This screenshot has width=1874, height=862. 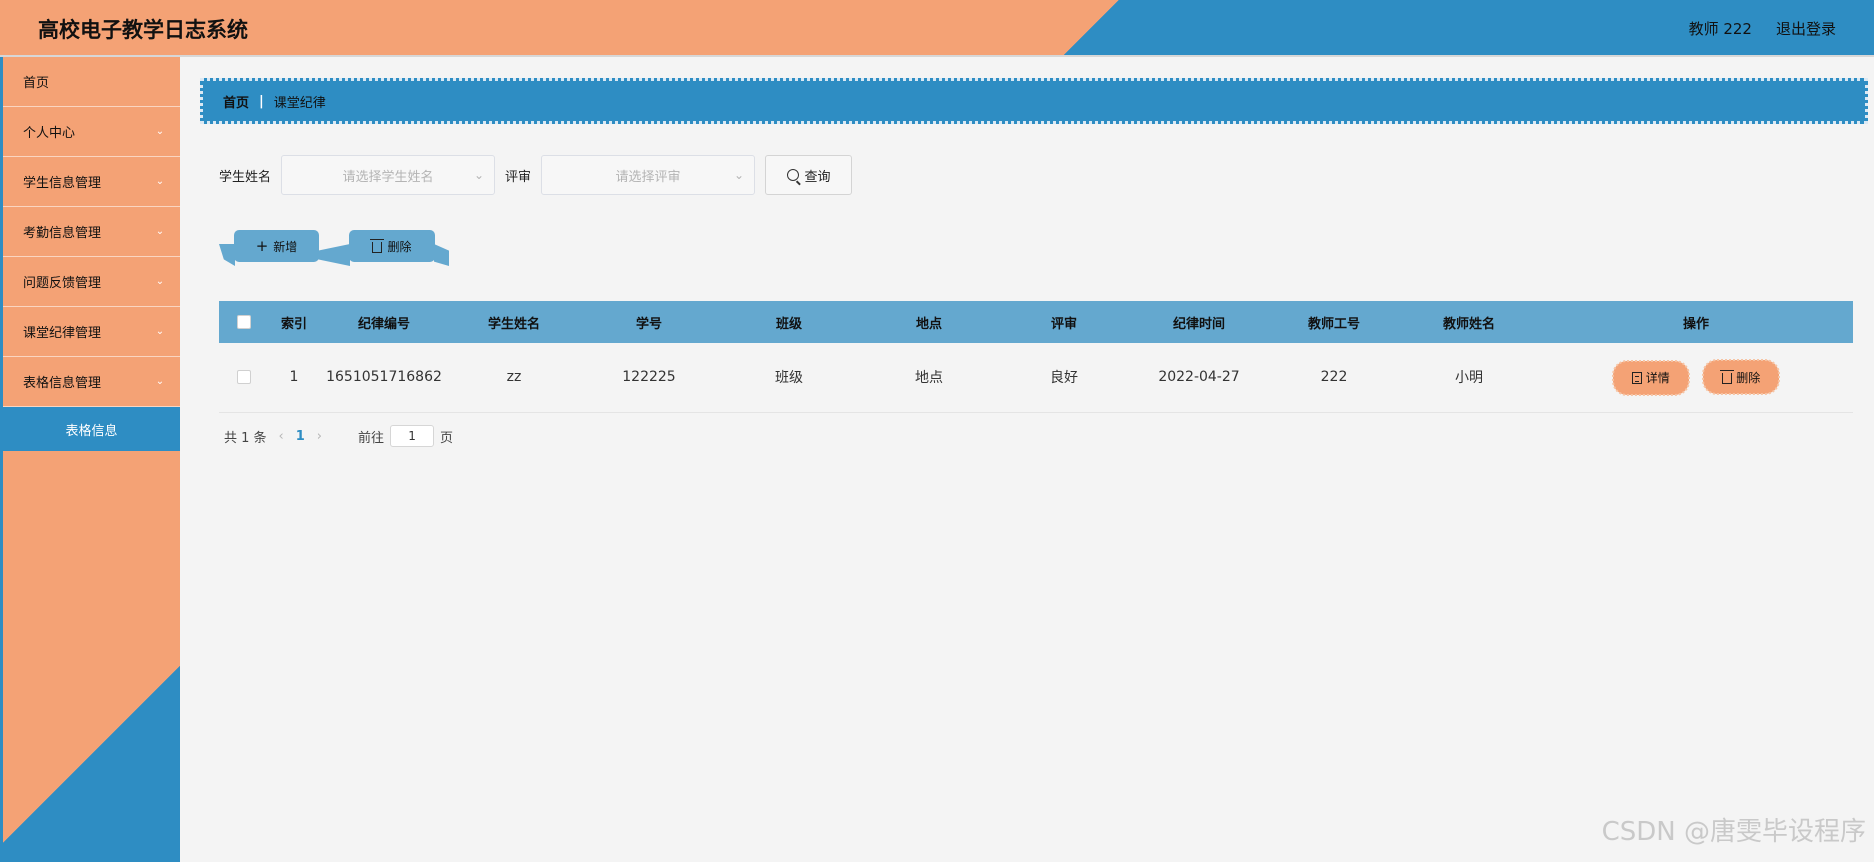 I want to click on select-placeholder: 请选择评审, so click(x=648, y=177).